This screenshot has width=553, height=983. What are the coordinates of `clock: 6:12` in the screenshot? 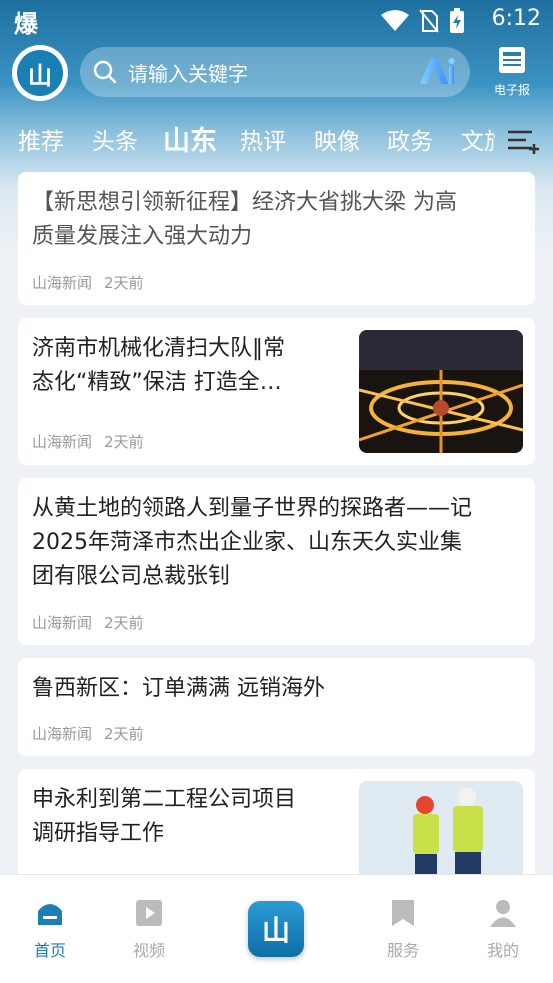 It's located at (516, 18).